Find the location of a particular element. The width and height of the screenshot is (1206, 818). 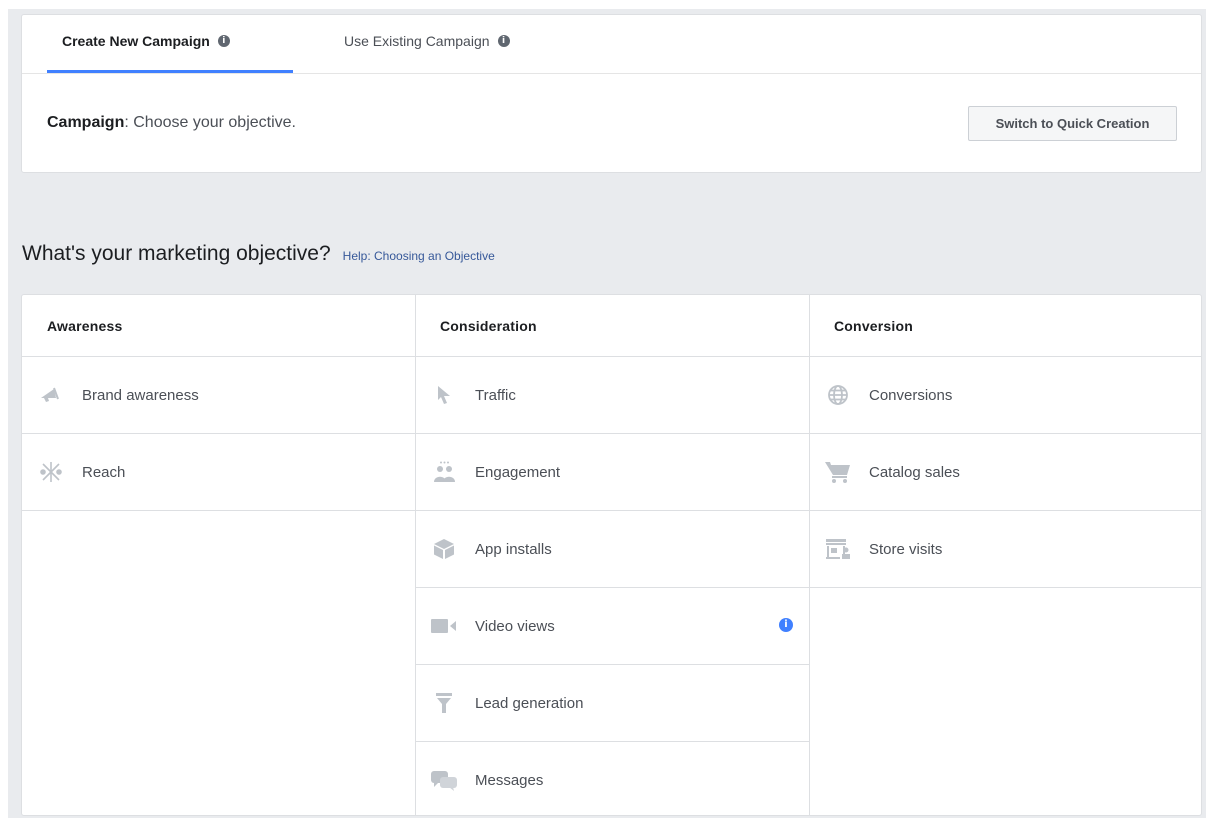

objective-video-views: Video views i is located at coordinates (612, 626).